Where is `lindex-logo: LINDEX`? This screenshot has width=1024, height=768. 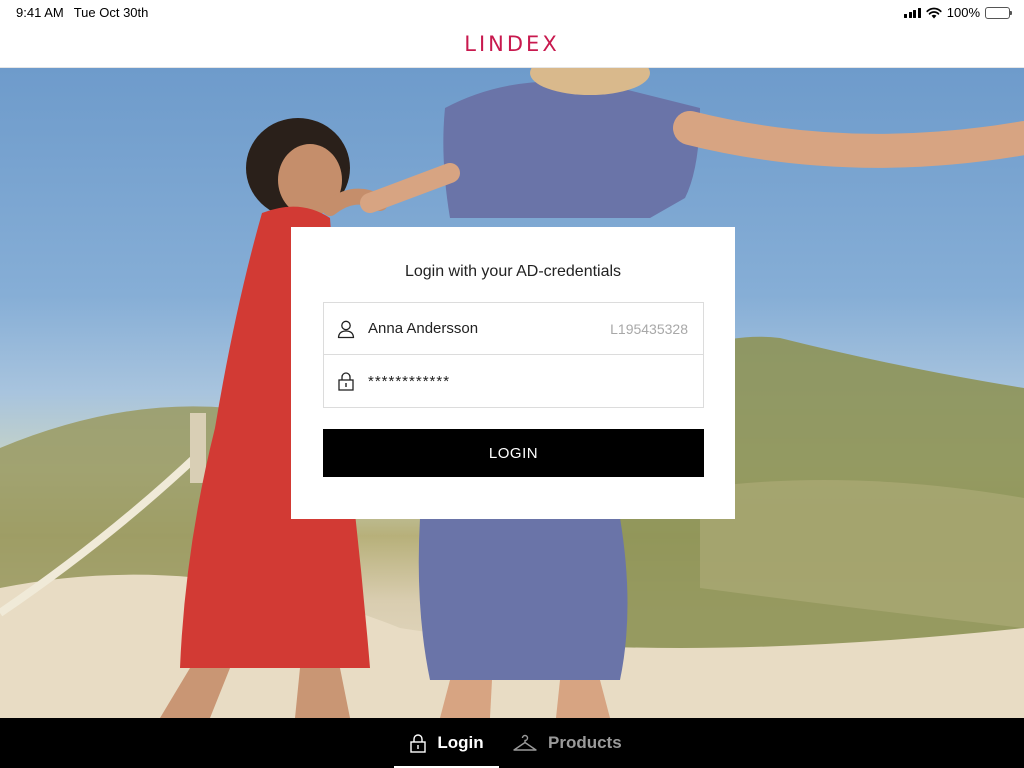 lindex-logo: LINDEX is located at coordinates (512, 44).